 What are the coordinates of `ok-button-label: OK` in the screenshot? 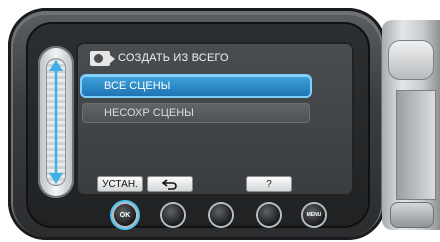 It's located at (125, 215).